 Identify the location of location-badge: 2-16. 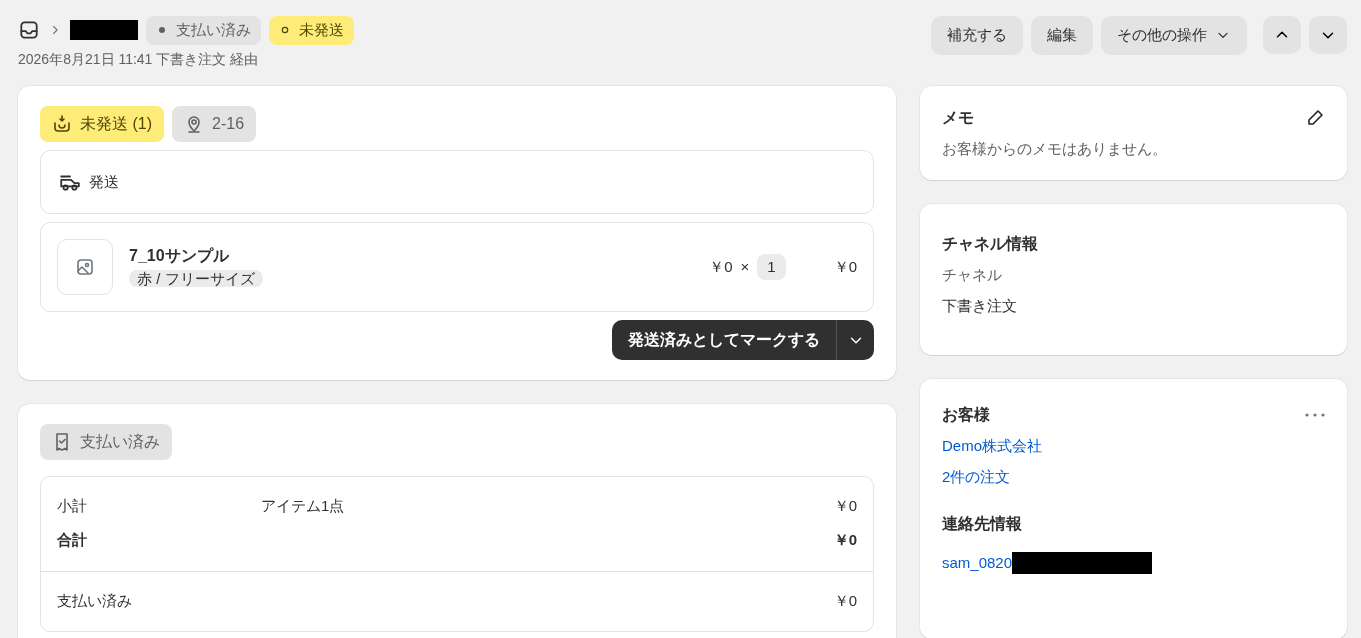
(214, 123).